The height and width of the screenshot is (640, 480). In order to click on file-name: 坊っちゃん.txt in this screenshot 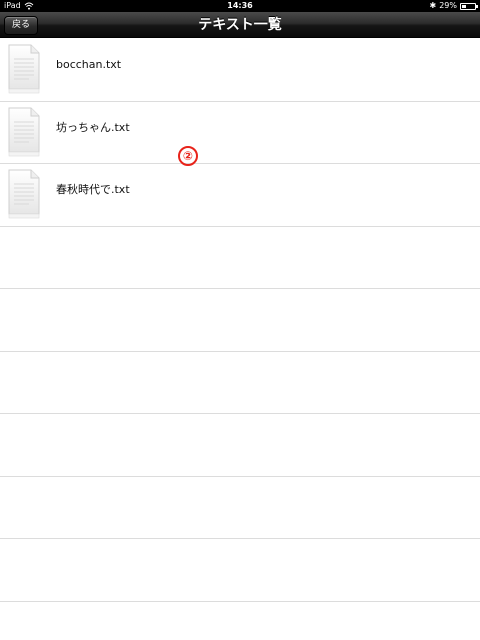, I will do `click(93, 127)`.